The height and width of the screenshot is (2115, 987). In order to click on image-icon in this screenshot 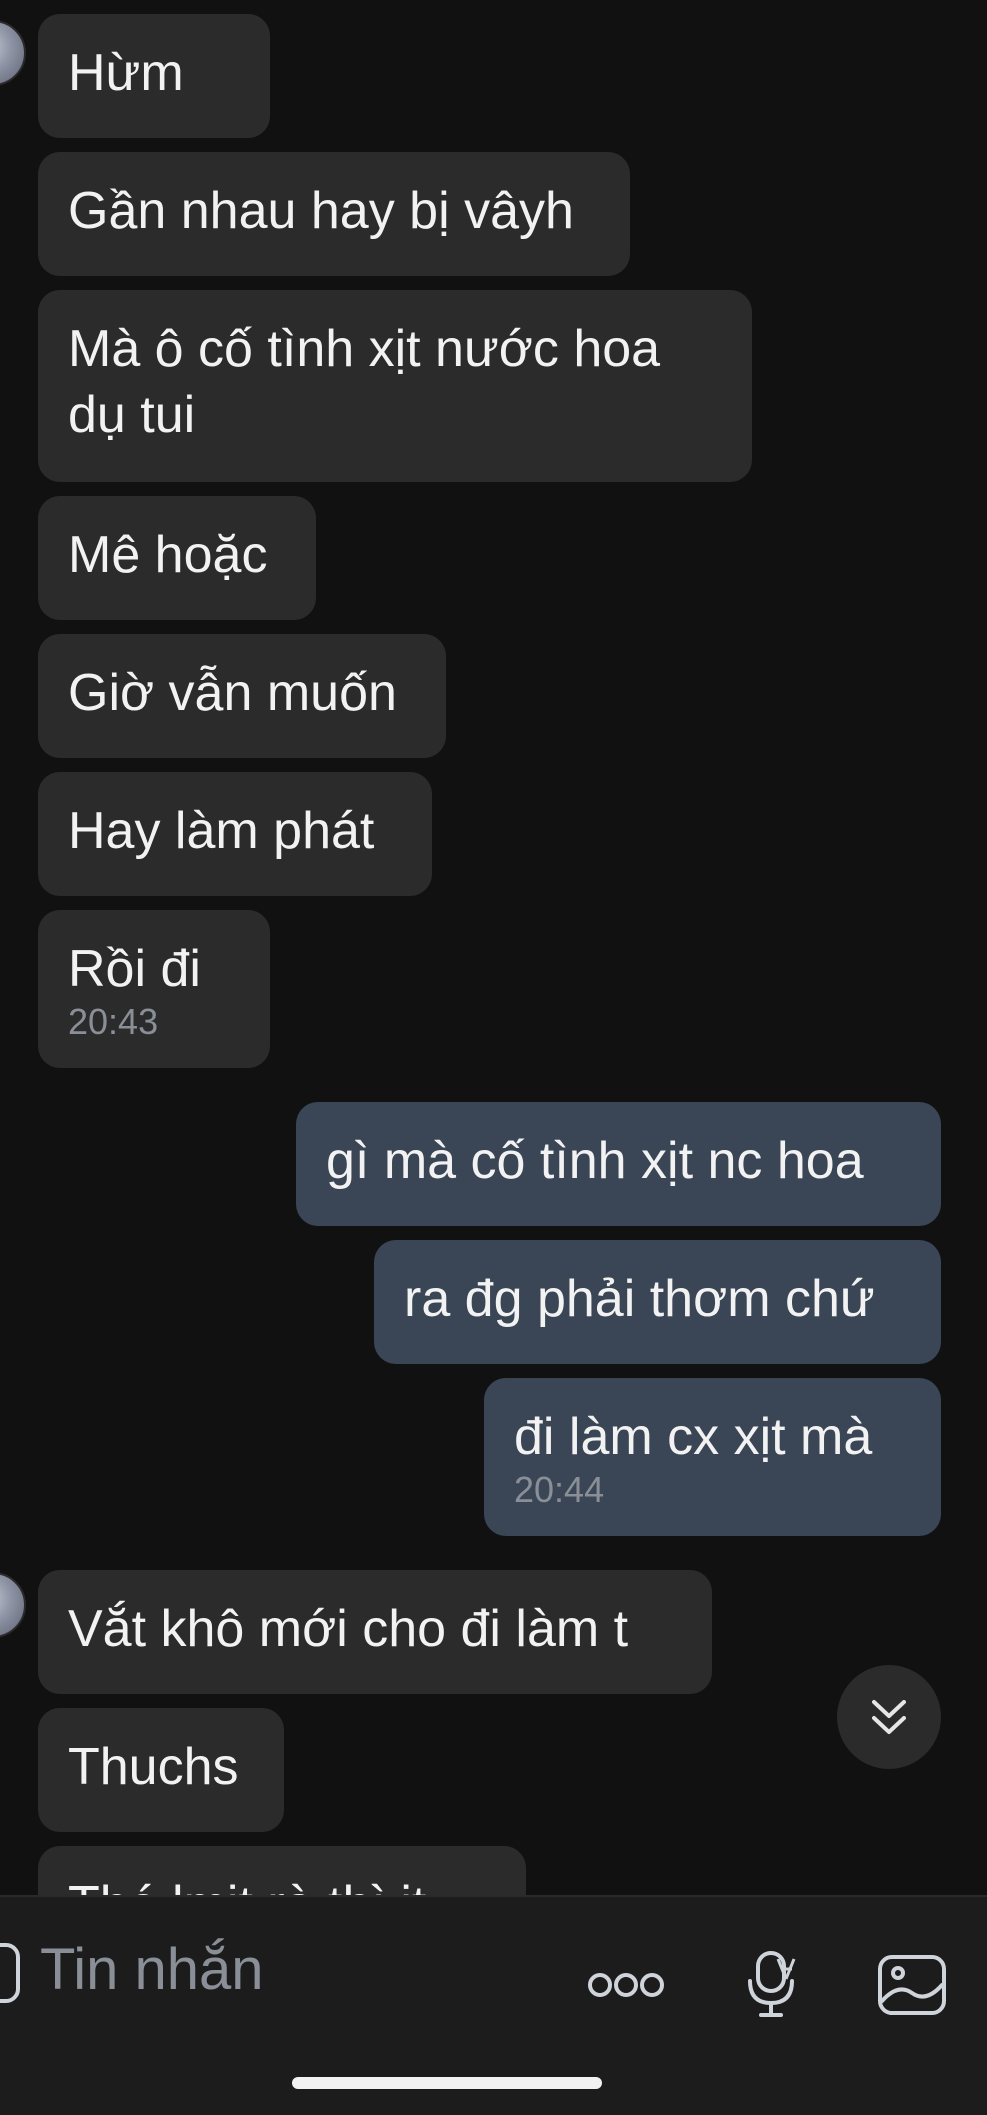, I will do `click(912, 1985)`.